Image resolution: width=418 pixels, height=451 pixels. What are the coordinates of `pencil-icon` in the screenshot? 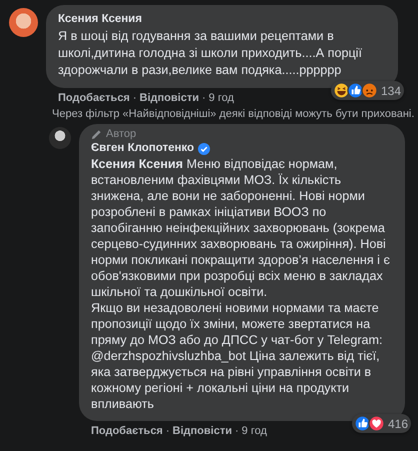 It's located at (96, 134).